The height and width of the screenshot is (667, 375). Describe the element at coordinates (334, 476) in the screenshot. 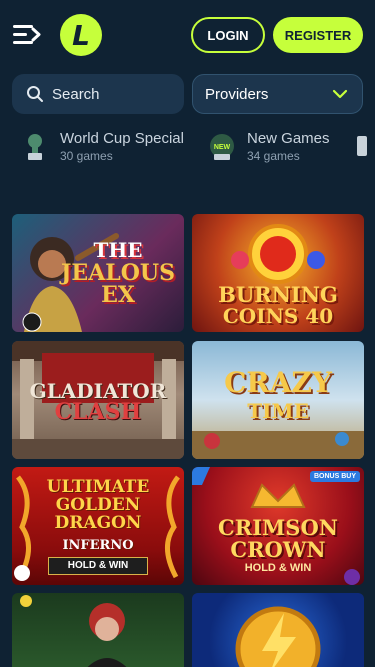

I see `bonus-buy-badge: BONUS BUY` at that location.